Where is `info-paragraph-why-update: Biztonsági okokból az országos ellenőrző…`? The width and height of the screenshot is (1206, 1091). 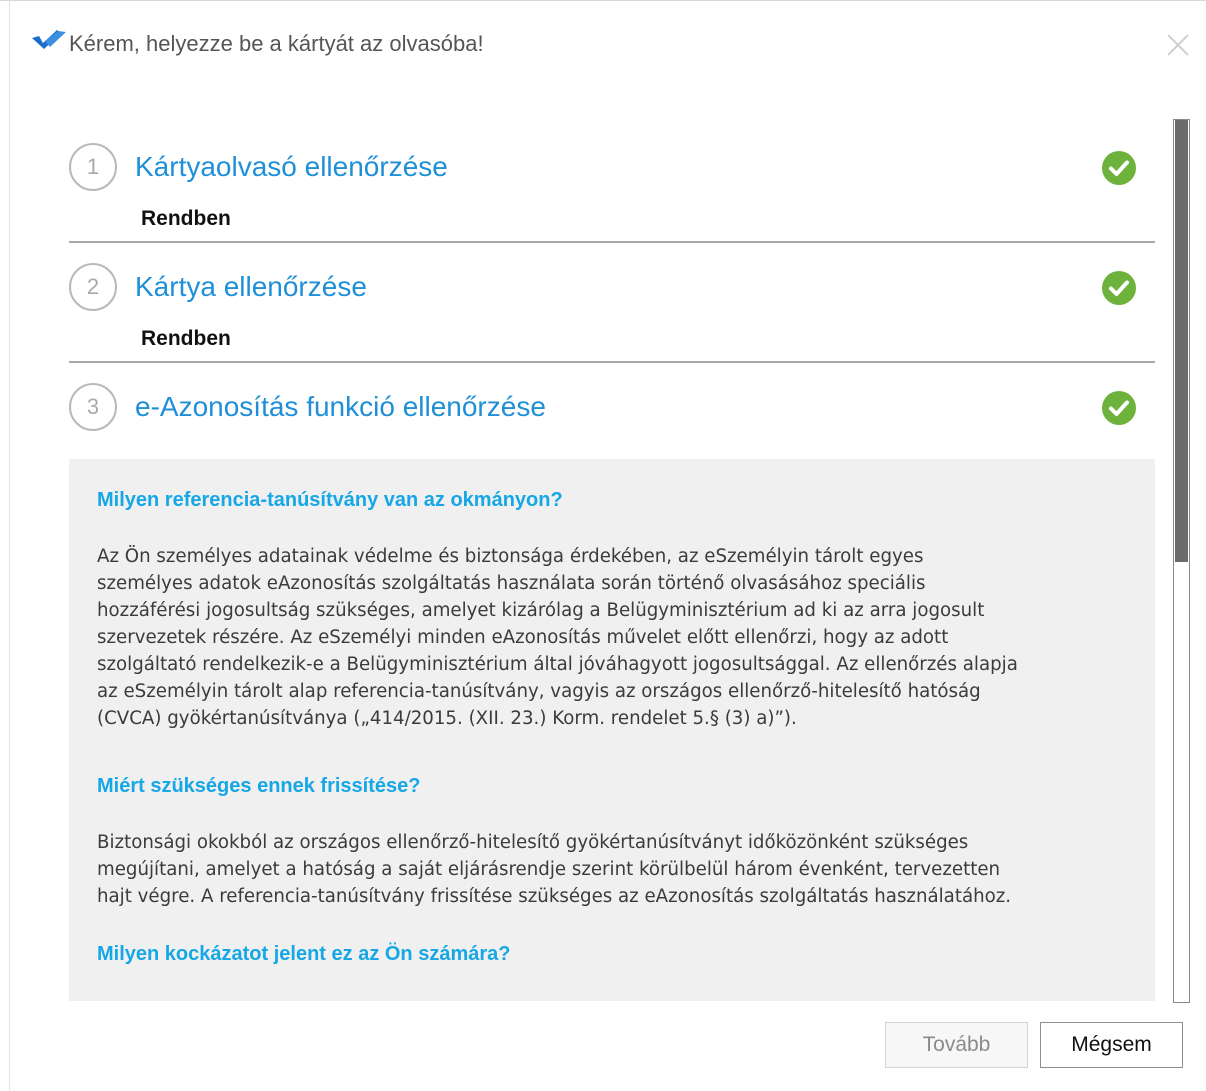
info-paragraph-why-update: Biztonsági okokból az országos ellenőrző… is located at coordinates (617, 869).